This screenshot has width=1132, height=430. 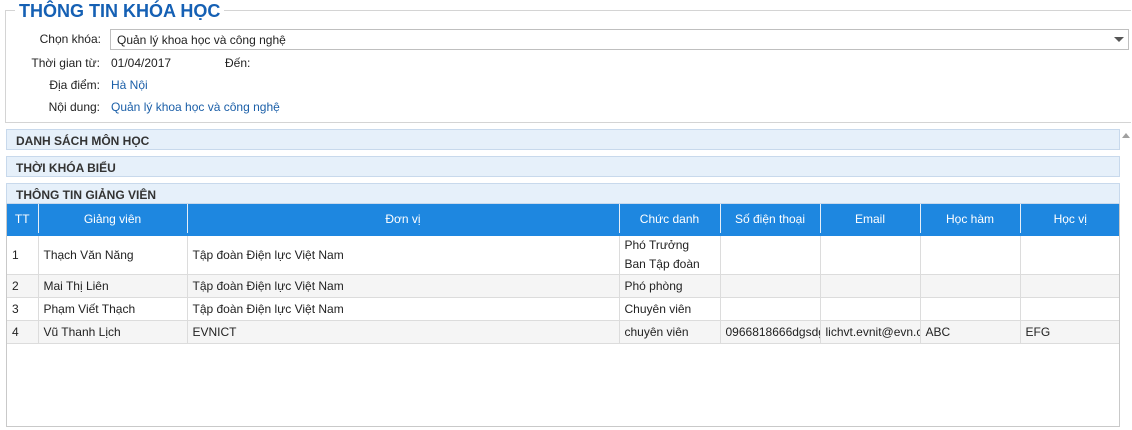 I want to click on select-course-label: Chọn khóa:, so click(x=70, y=39).